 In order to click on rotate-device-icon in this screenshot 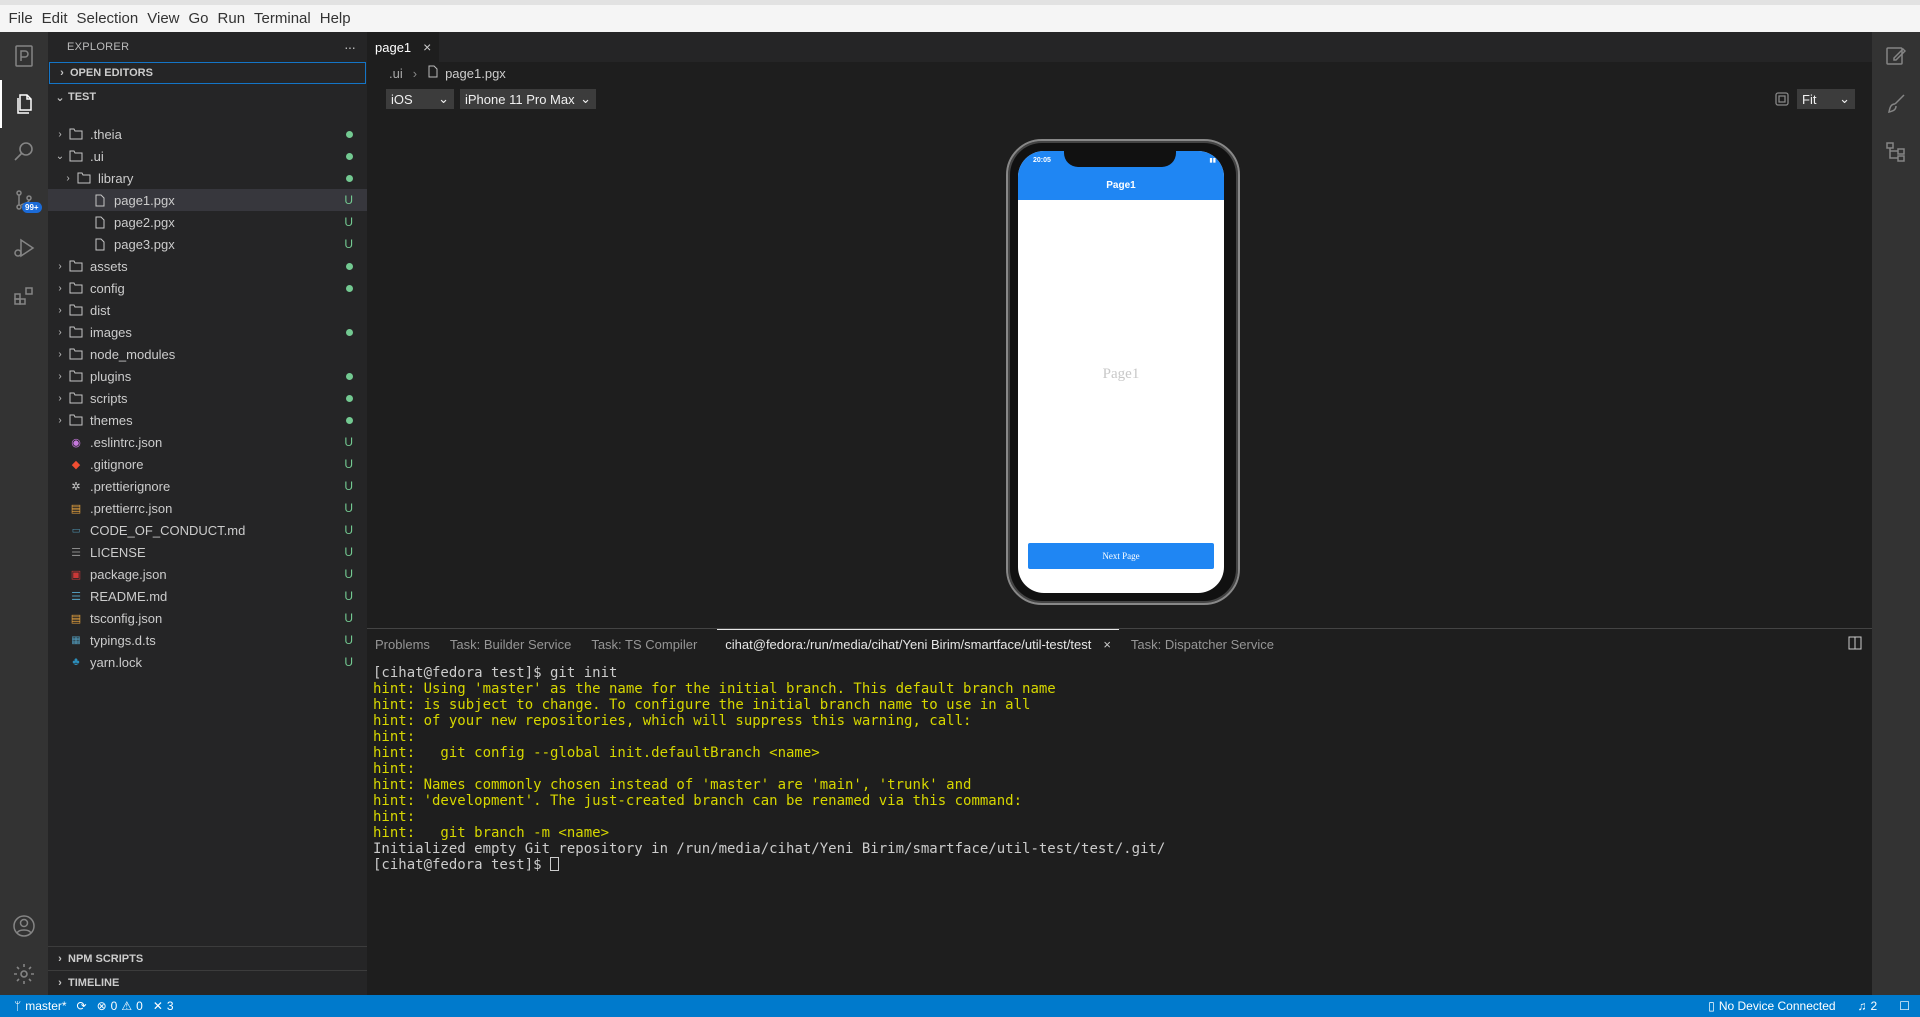, I will do `click(1782, 100)`.